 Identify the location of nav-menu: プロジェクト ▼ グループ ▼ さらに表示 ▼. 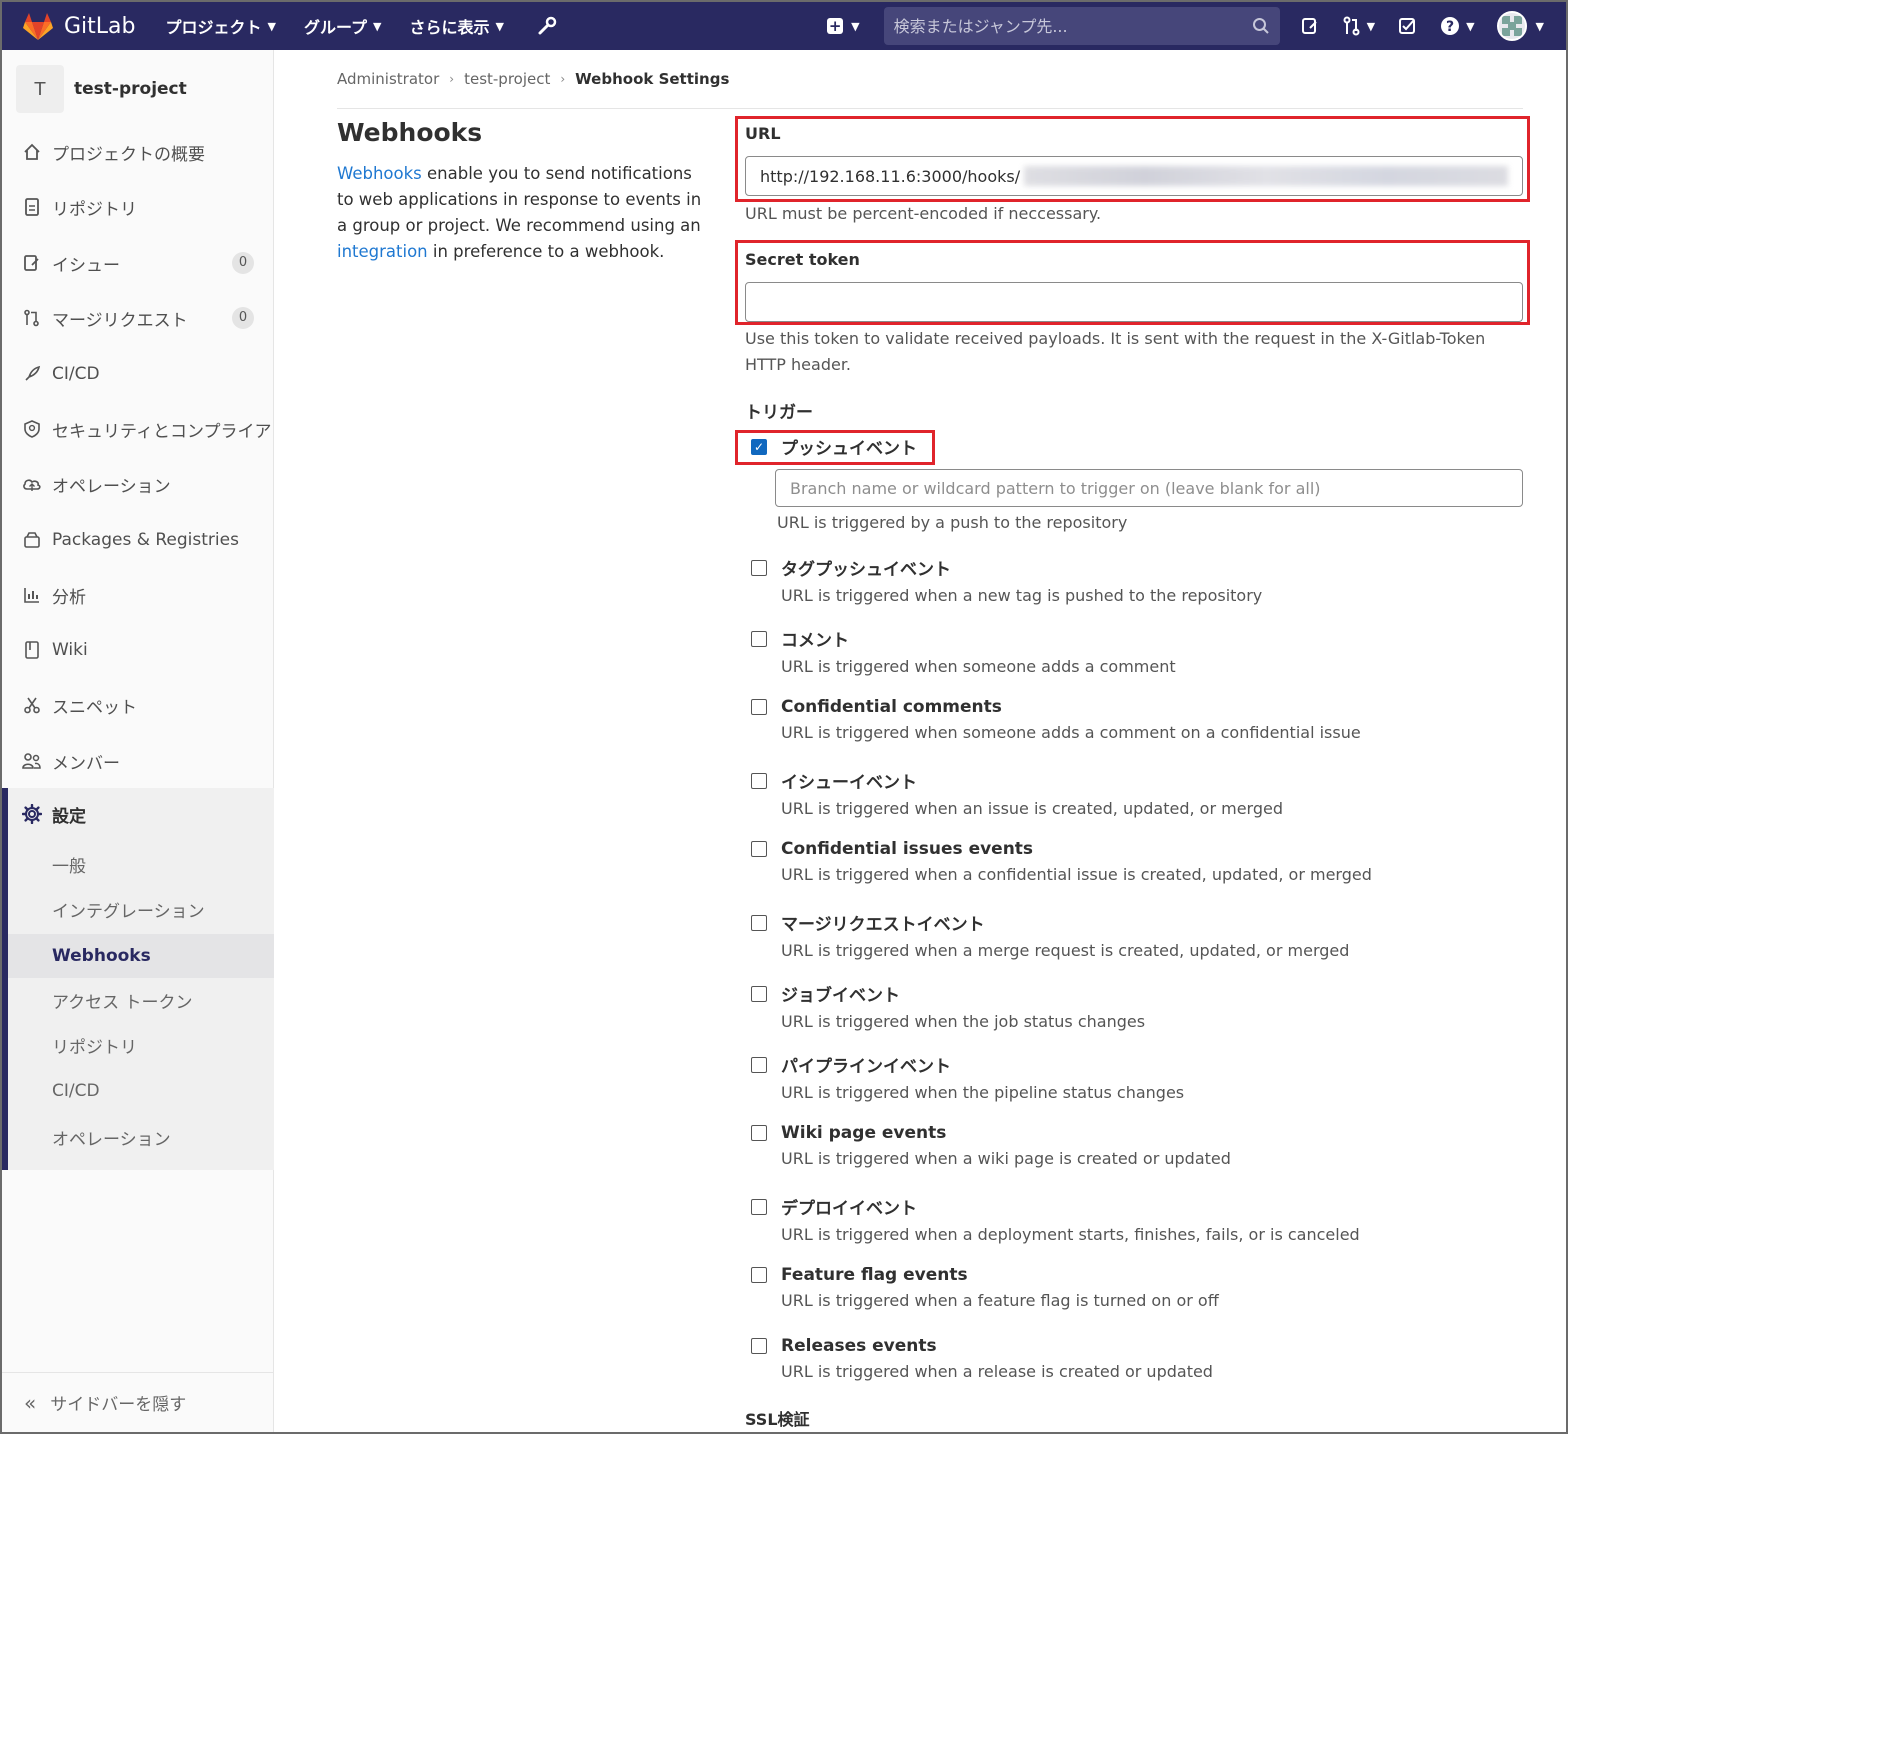
(362, 26).